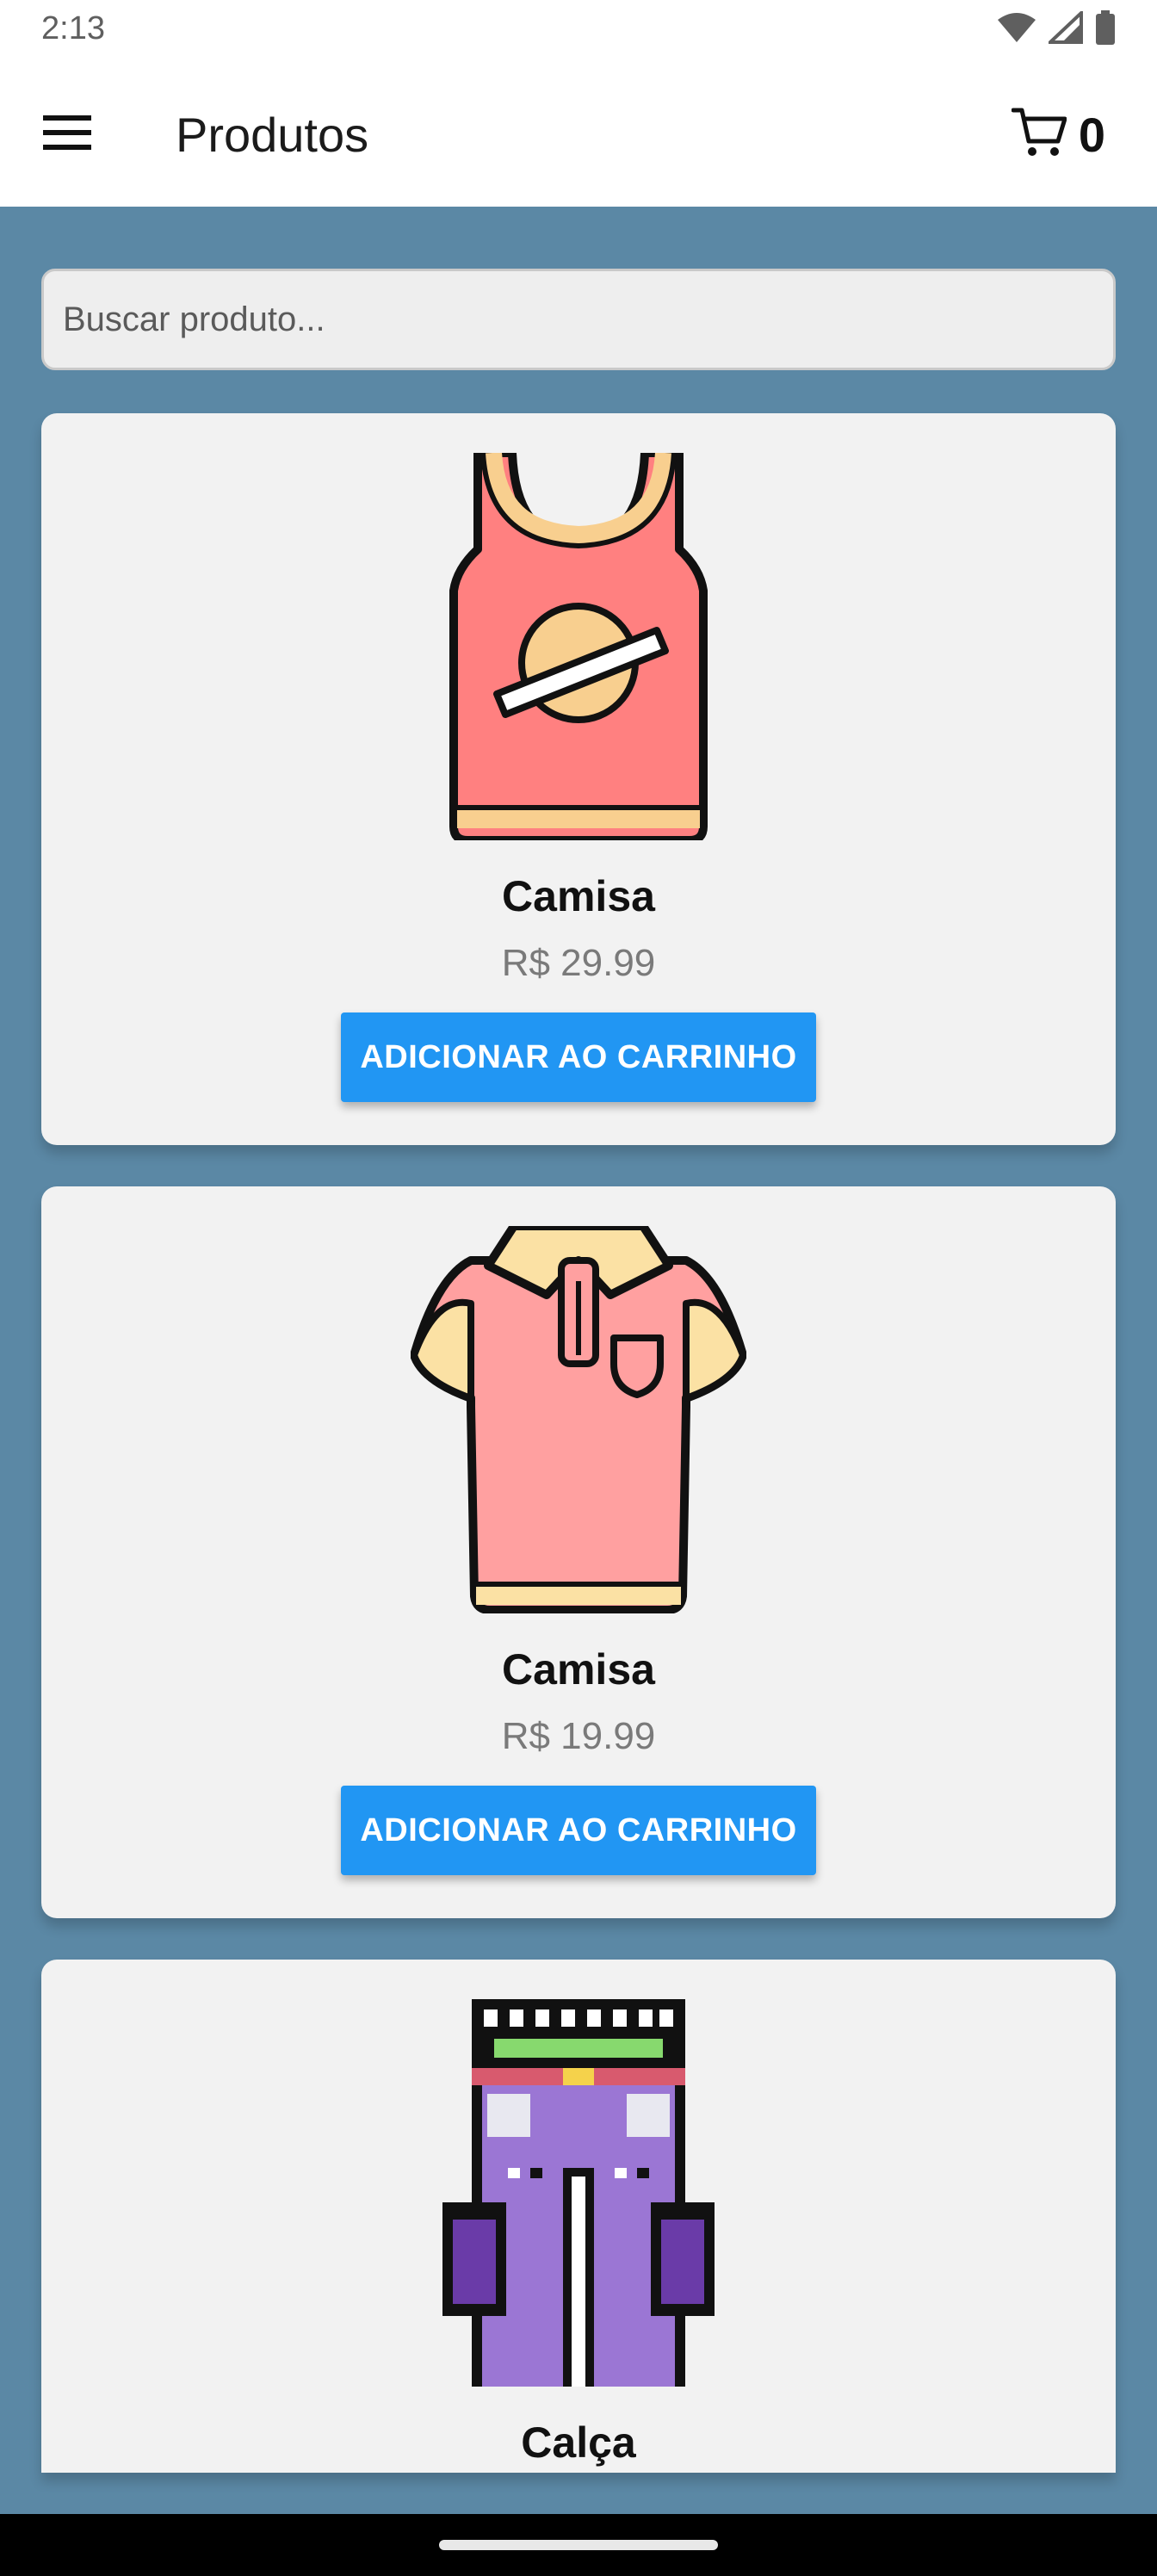 The height and width of the screenshot is (2576, 1157). I want to click on status-icons, so click(1056, 28).